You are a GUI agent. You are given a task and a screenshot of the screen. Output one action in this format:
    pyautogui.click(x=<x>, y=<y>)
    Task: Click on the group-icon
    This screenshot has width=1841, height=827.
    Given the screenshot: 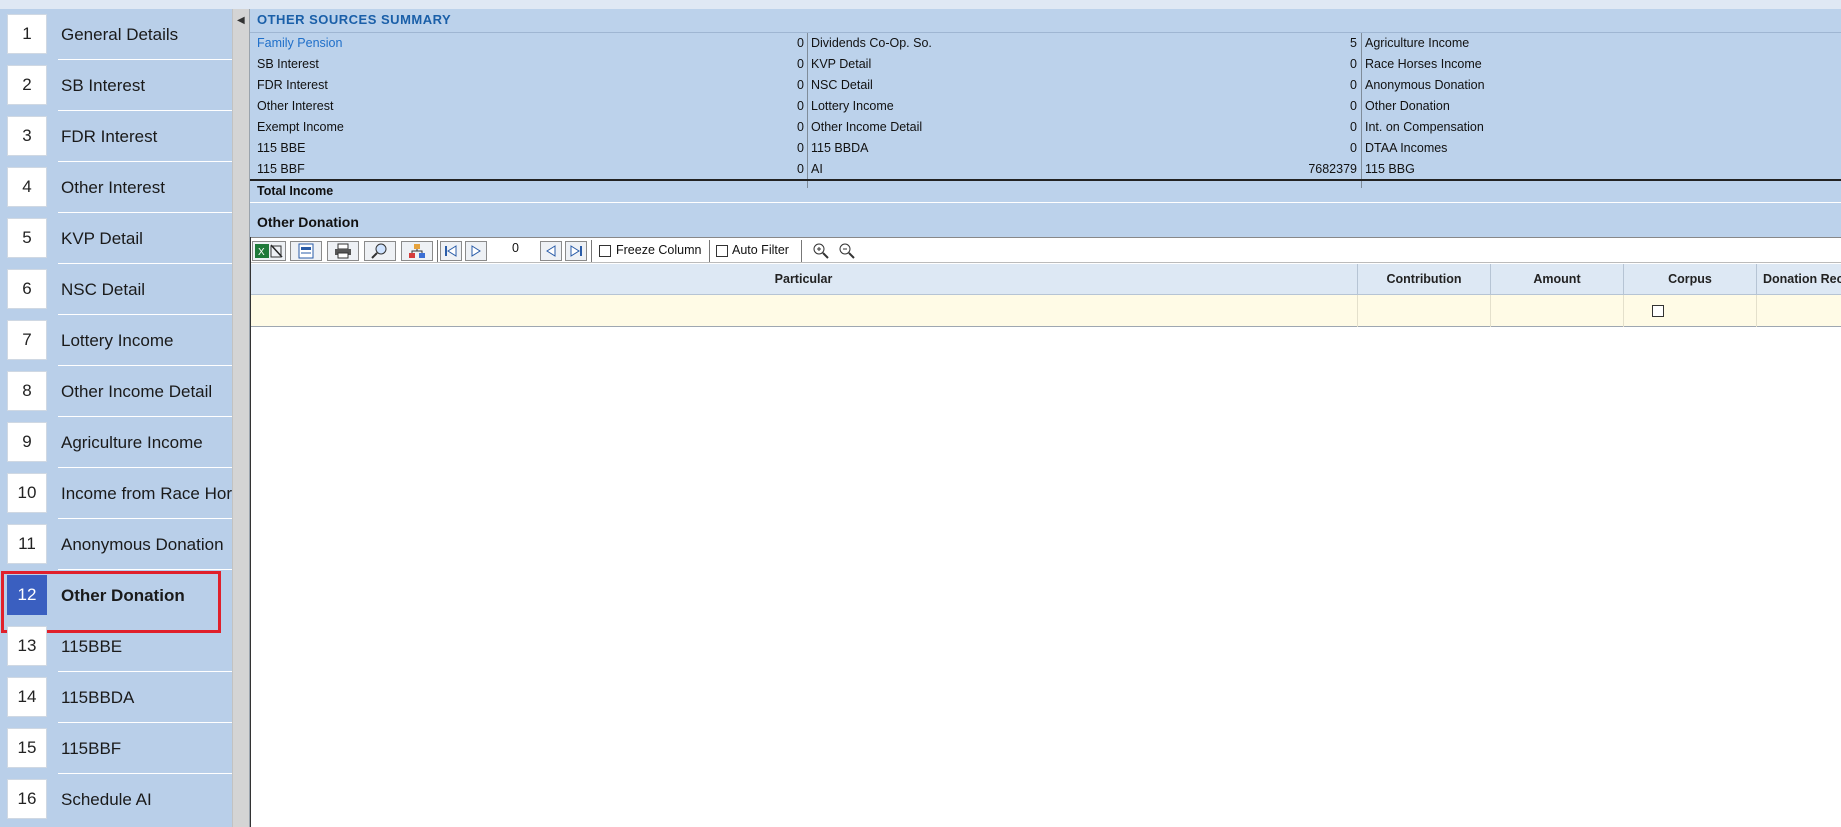 What is the action you would take?
    pyautogui.click(x=417, y=251)
    